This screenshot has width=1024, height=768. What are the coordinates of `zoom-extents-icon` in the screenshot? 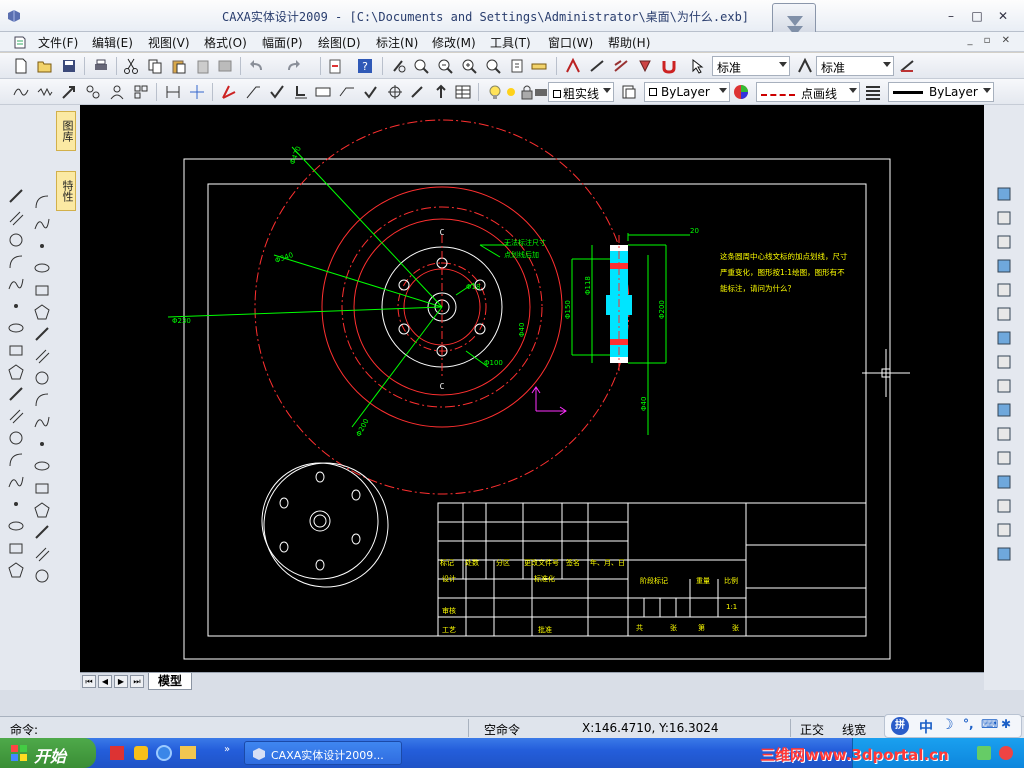 It's located at (1004, 290).